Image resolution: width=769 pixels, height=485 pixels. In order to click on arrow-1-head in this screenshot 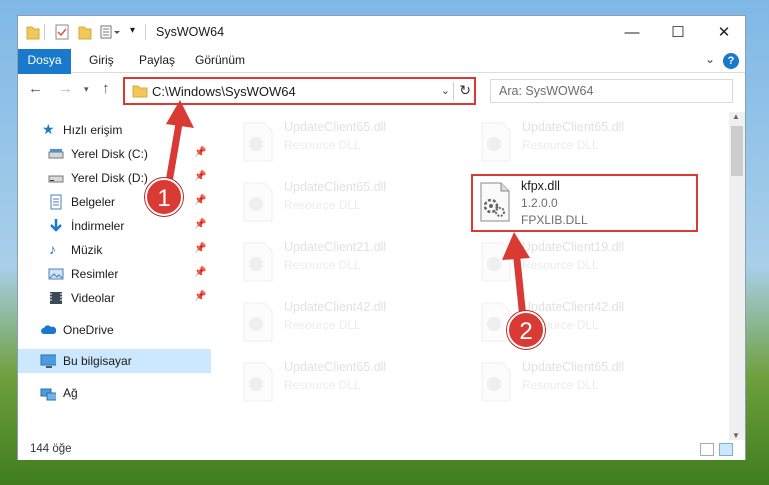, I will do `click(180, 114)`.